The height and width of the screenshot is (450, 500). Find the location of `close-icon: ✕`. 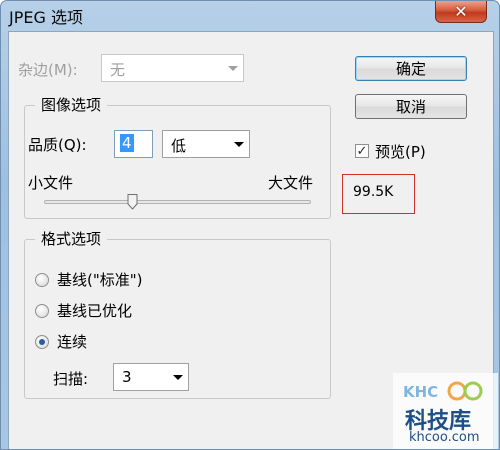

close-icon: ✕ is located at coordinates (461, 11).